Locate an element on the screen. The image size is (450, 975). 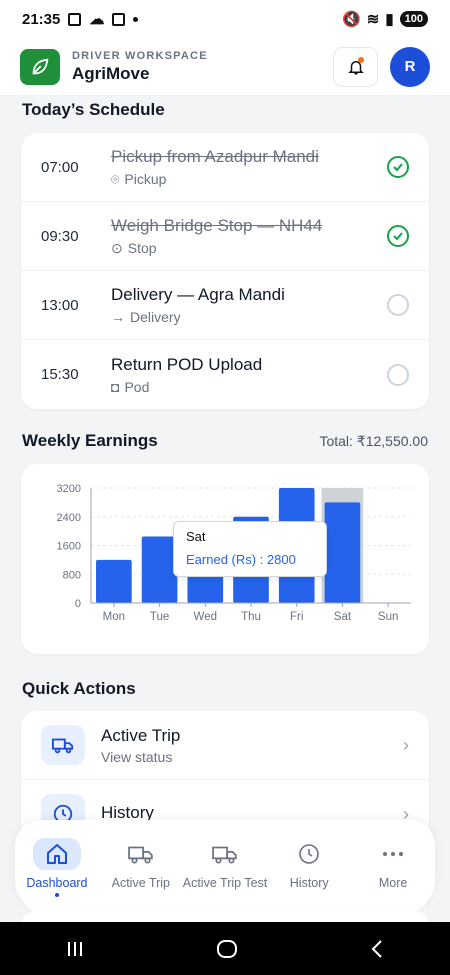
schedule-item-title: Weigh Bridge Stop — NH44 is located at coordinates (217, 225).